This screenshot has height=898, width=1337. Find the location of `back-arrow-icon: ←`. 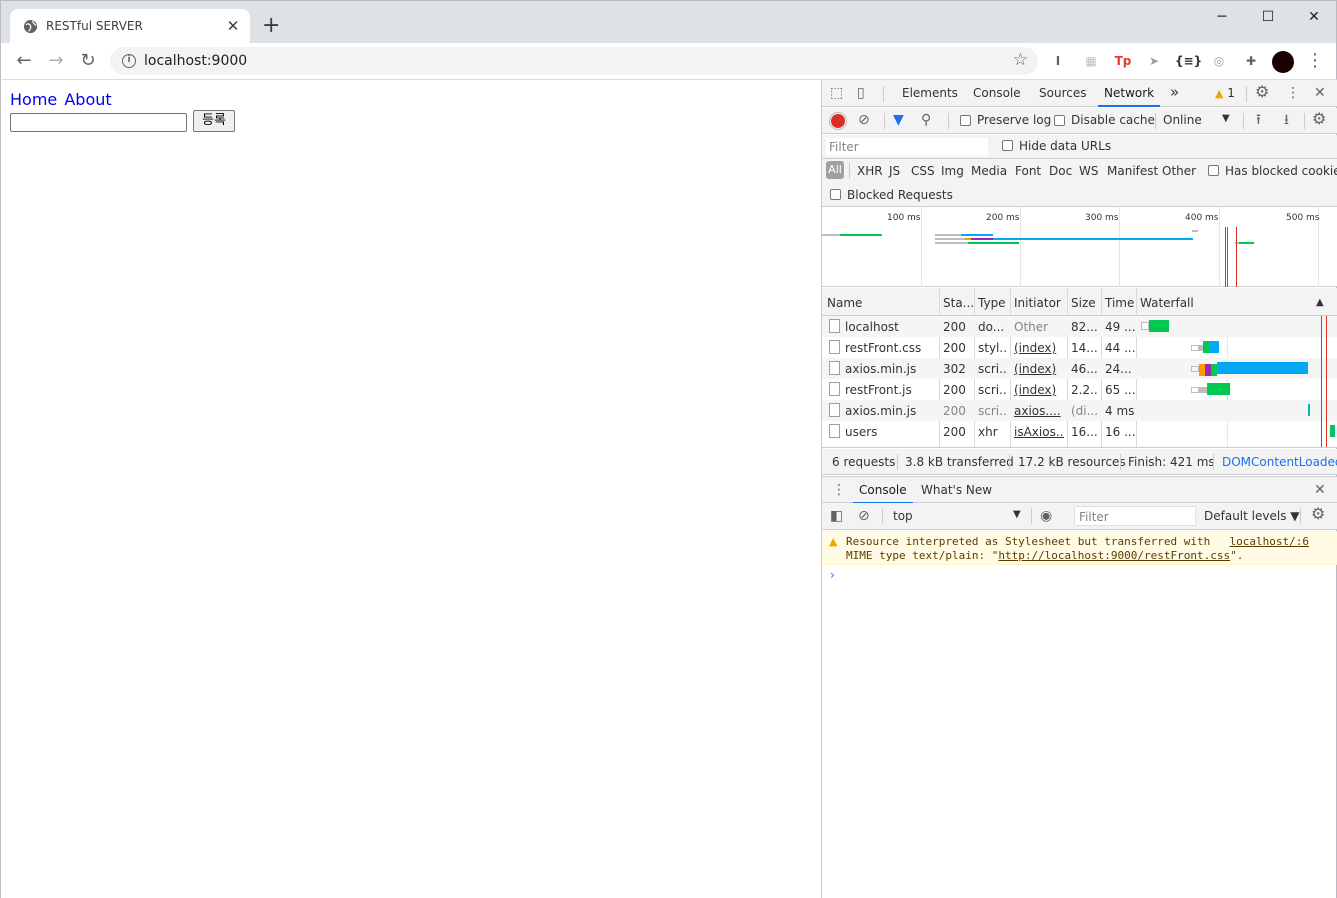

back-arrow-icon: ← is located at coordinates (24, 61).